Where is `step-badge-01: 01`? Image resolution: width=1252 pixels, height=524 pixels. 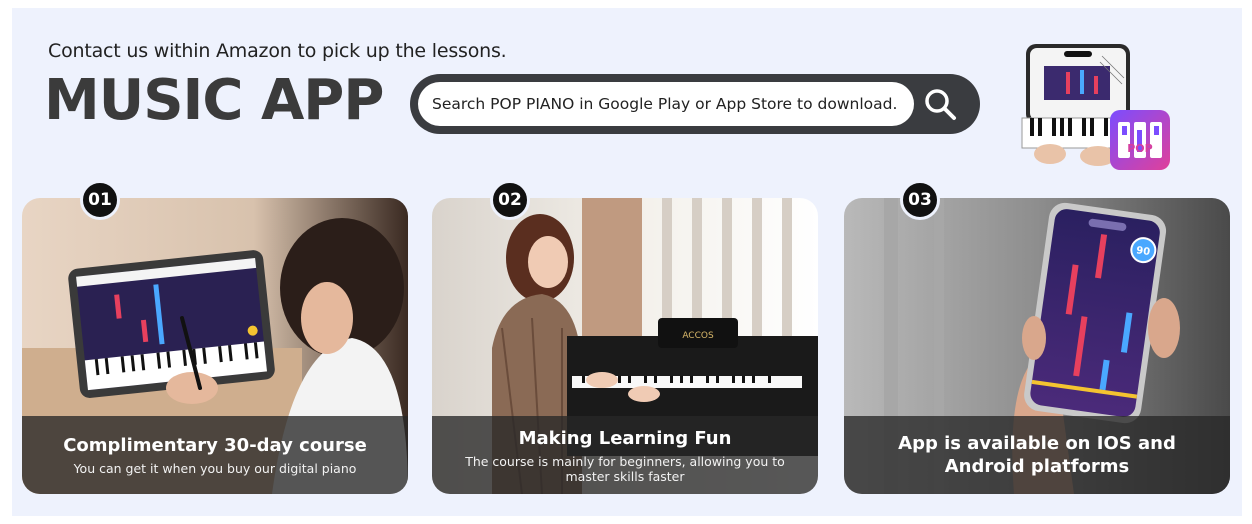 step-badge-01: 01 is located at coordinates (100, 200).